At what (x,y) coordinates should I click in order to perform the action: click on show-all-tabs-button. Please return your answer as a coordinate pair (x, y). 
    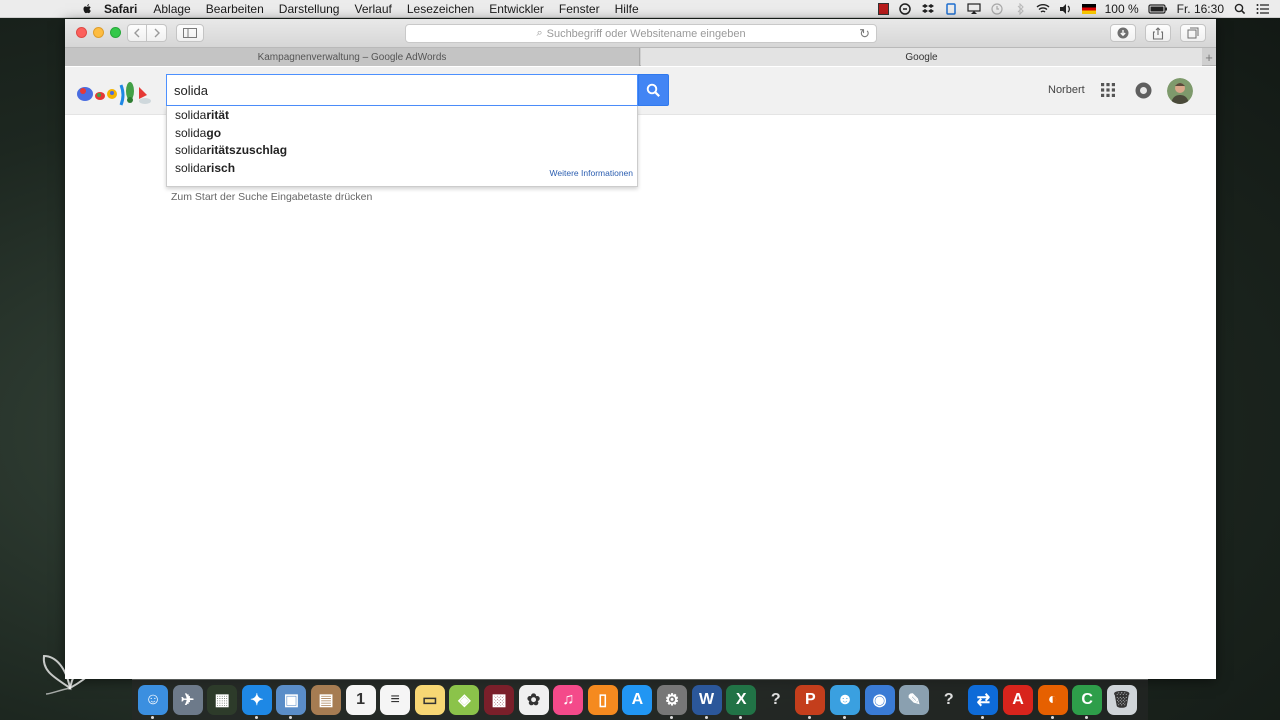
    Looking at the image, I should click on (1193, 33).